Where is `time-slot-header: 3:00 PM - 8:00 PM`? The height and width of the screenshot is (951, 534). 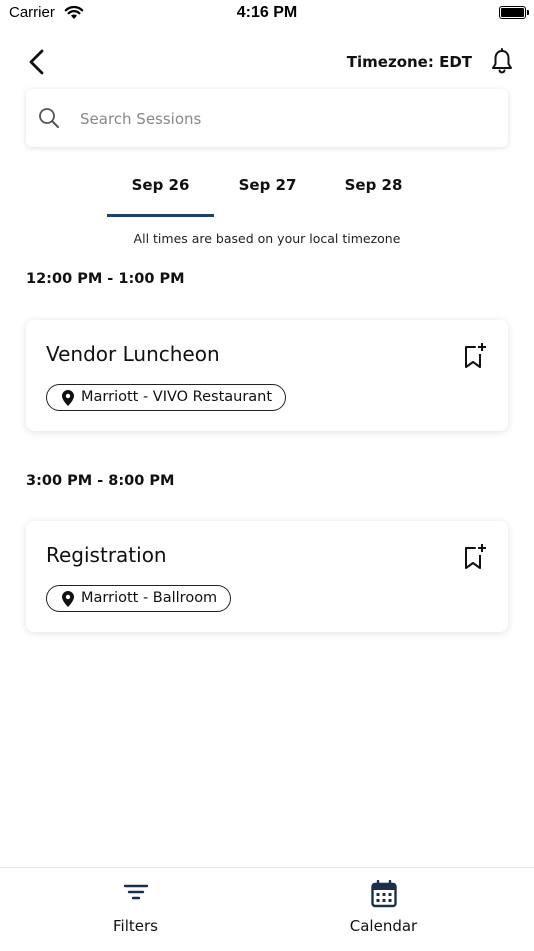
time-slot-header: 3:00 PM - 8:00 PM is located at coordinates (100, 481).